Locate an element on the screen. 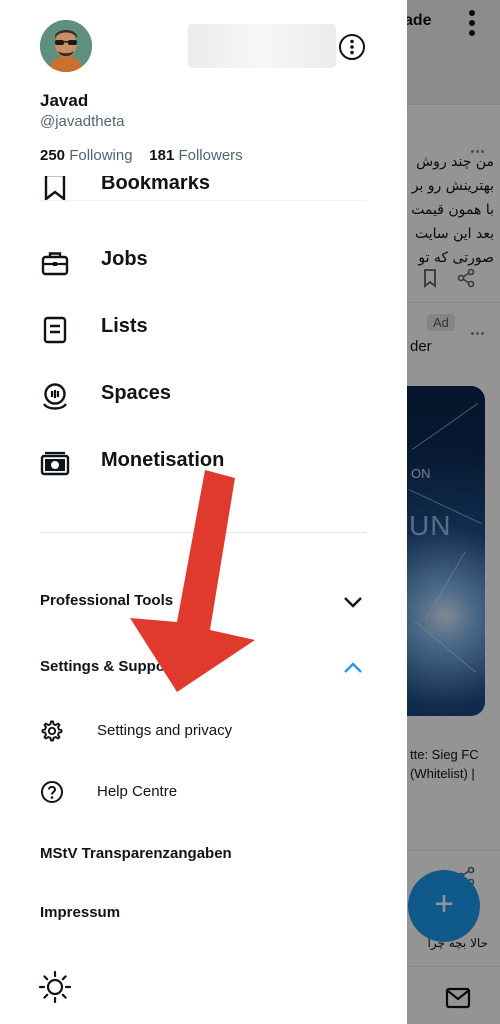 The height and width of the screenshot is (1024, 500). menu-item-spaces: Spaces is located at coordinates (203, 396).